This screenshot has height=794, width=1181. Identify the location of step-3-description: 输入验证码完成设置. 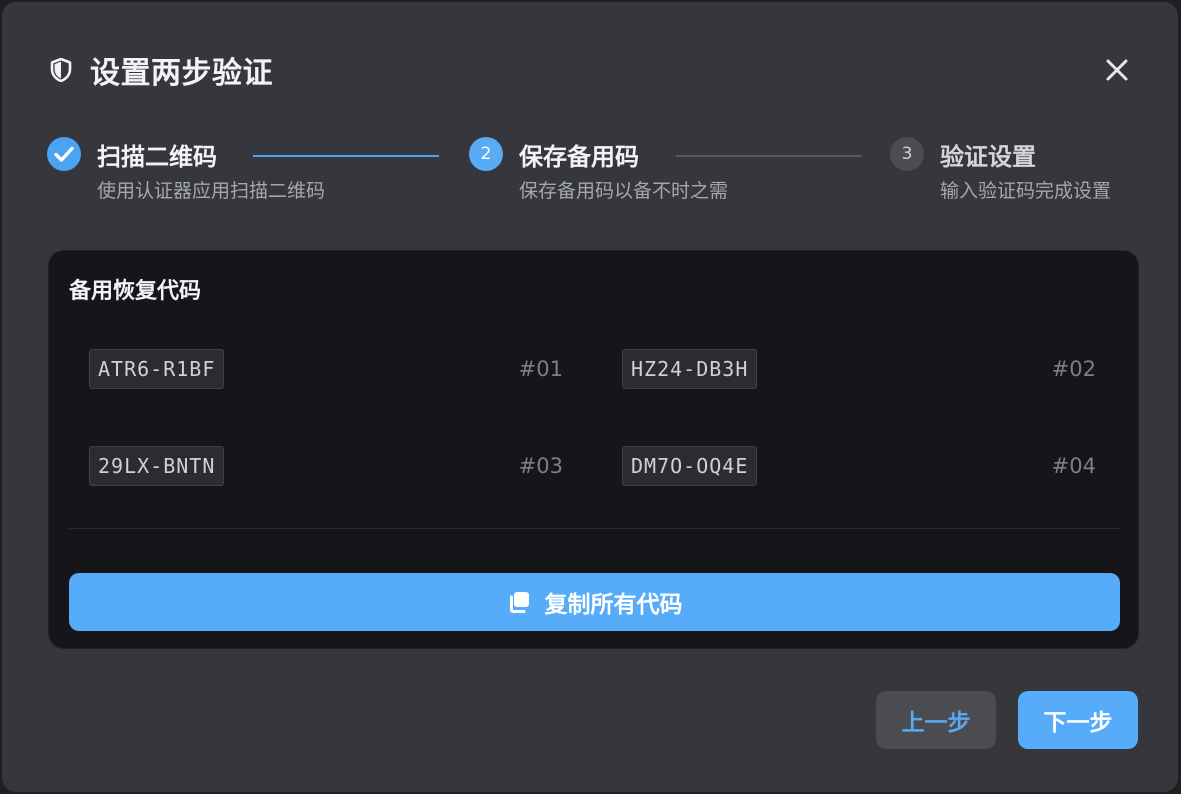
(1026, 191).